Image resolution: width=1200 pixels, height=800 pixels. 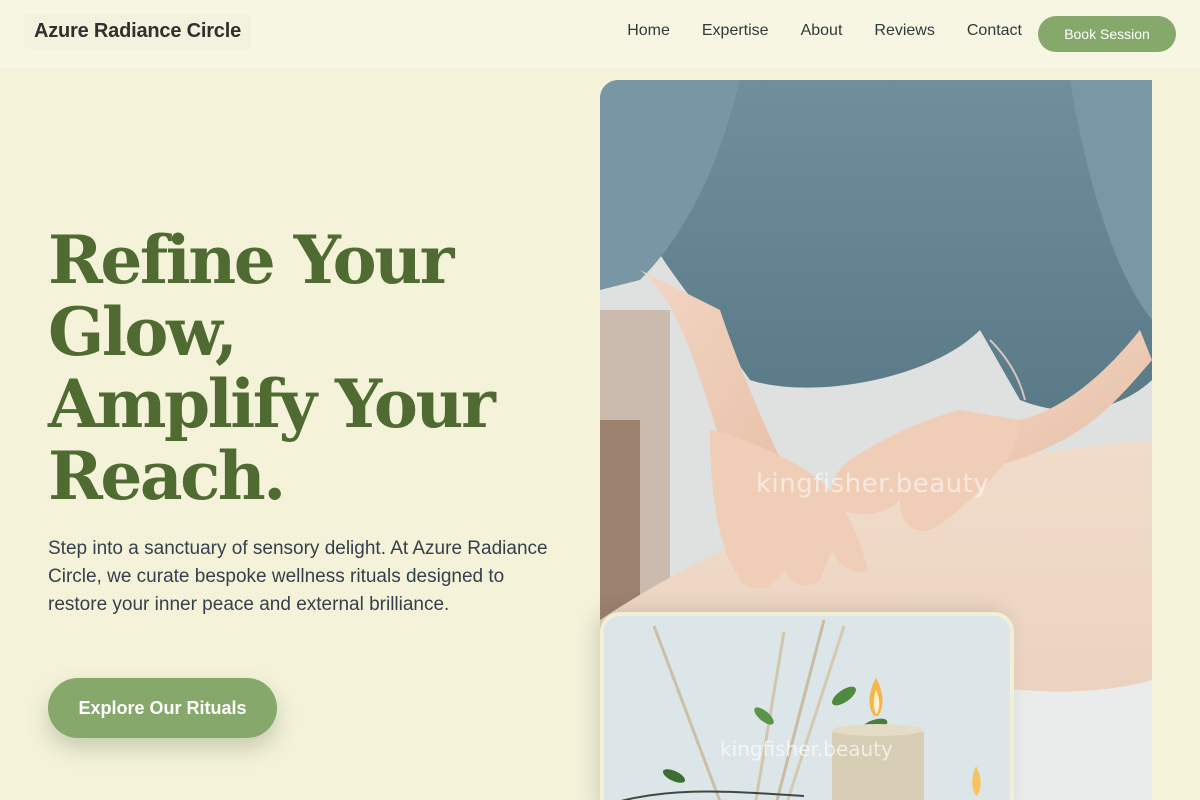 What do you see at coordinates (1107, 34) in the screenshot?
I see `book-session-button: Book Session` at bounding box center [1107, 34].